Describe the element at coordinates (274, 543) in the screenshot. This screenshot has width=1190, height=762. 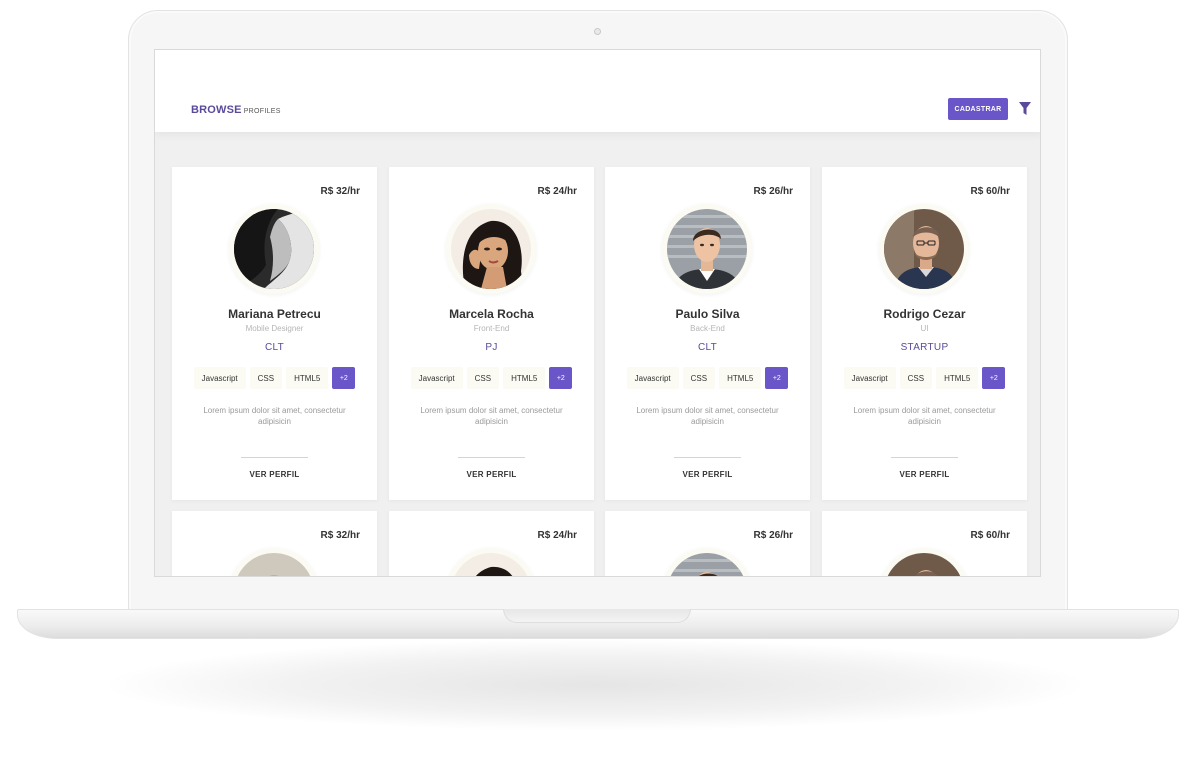
I see `profile-card: R$ 32/hr` at that location.